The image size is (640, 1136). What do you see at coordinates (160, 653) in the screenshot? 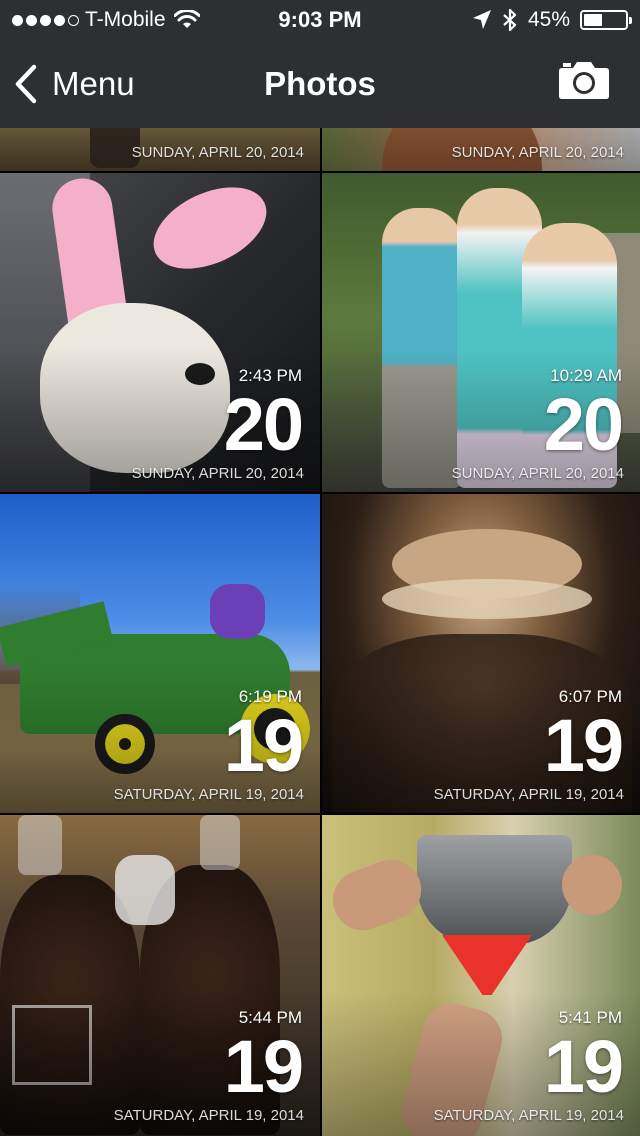
I see `photo-tile: 6:19 PM 19 SATURDAY, APRIL 19, 2014` at bounding box center [160, 653].